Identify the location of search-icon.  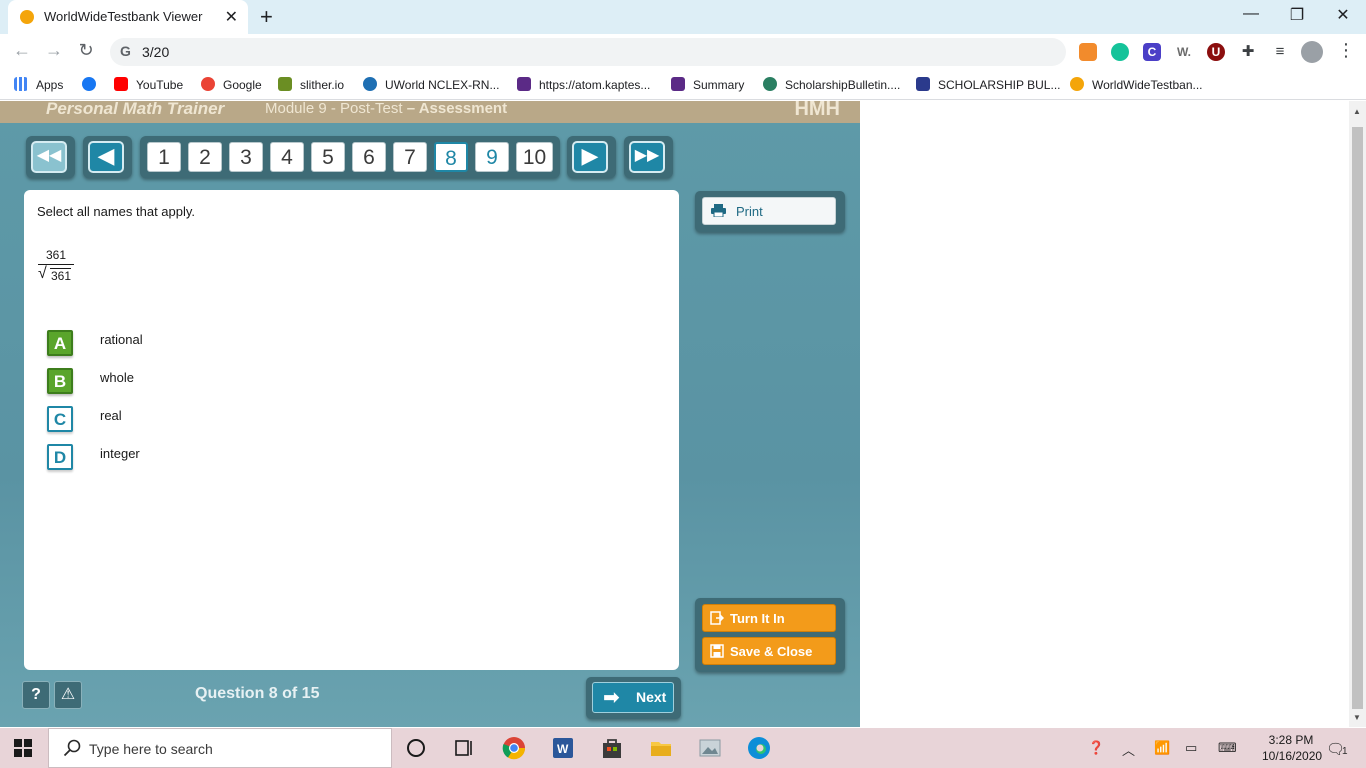
(72, 748).